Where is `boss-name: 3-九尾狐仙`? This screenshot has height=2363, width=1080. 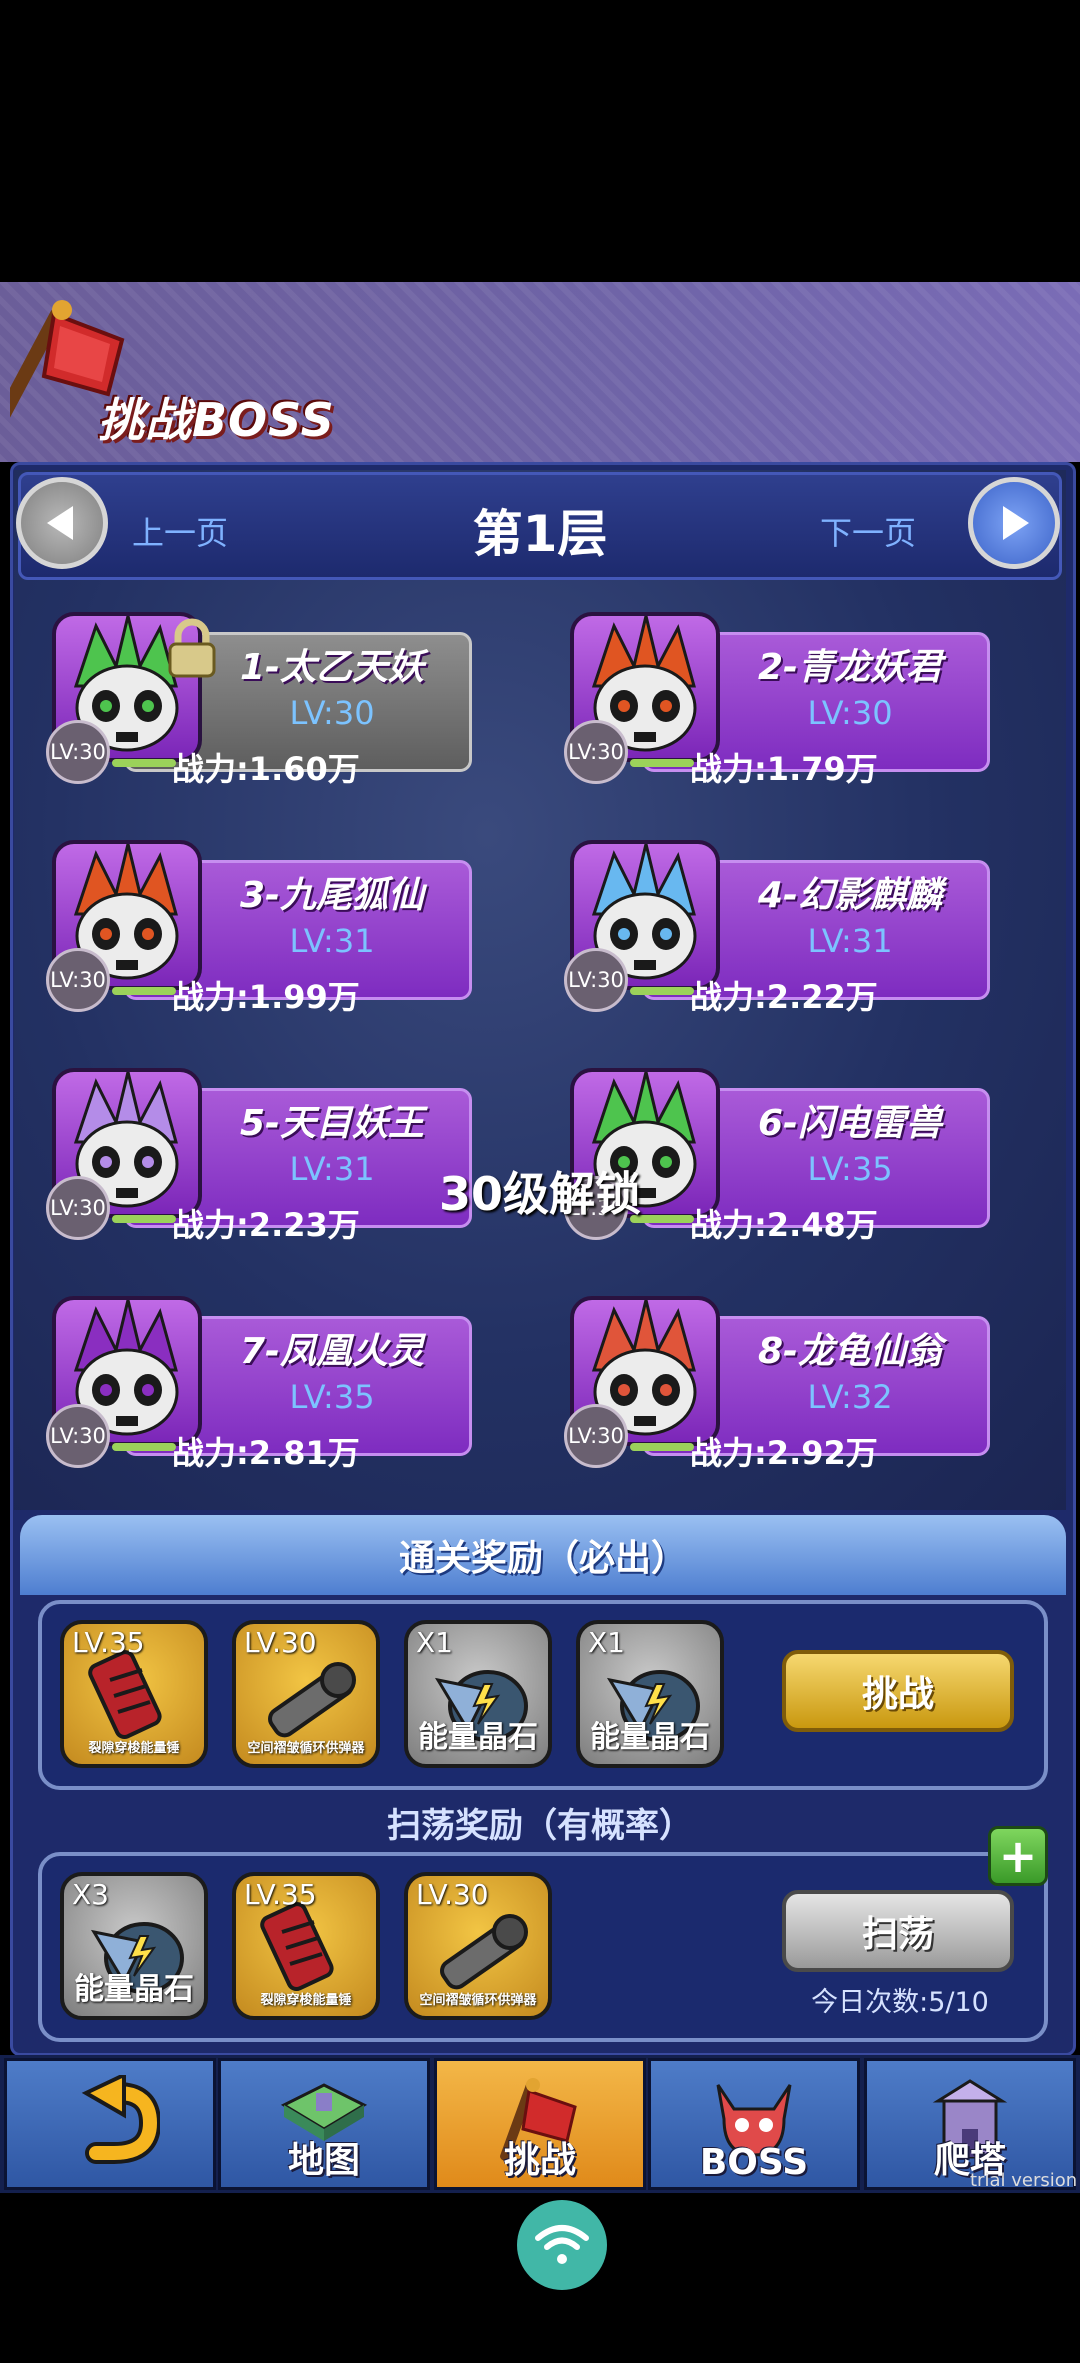
boss-name: 3-九尾狐仙 is located at coordinates (332, 895).